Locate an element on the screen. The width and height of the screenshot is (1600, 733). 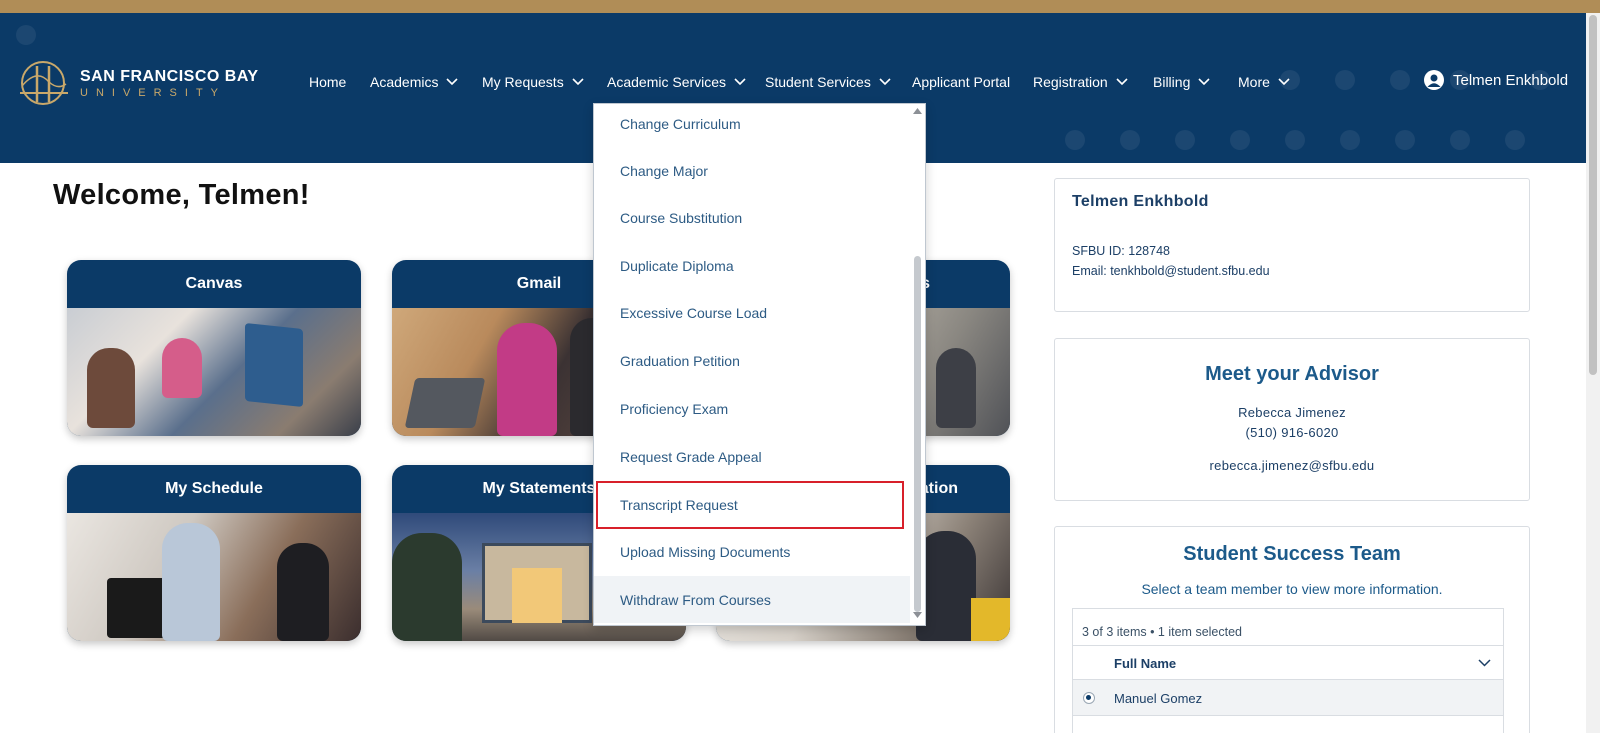
advisor-phone: (510) 916-6020 is located at coordinates (1292, 432).